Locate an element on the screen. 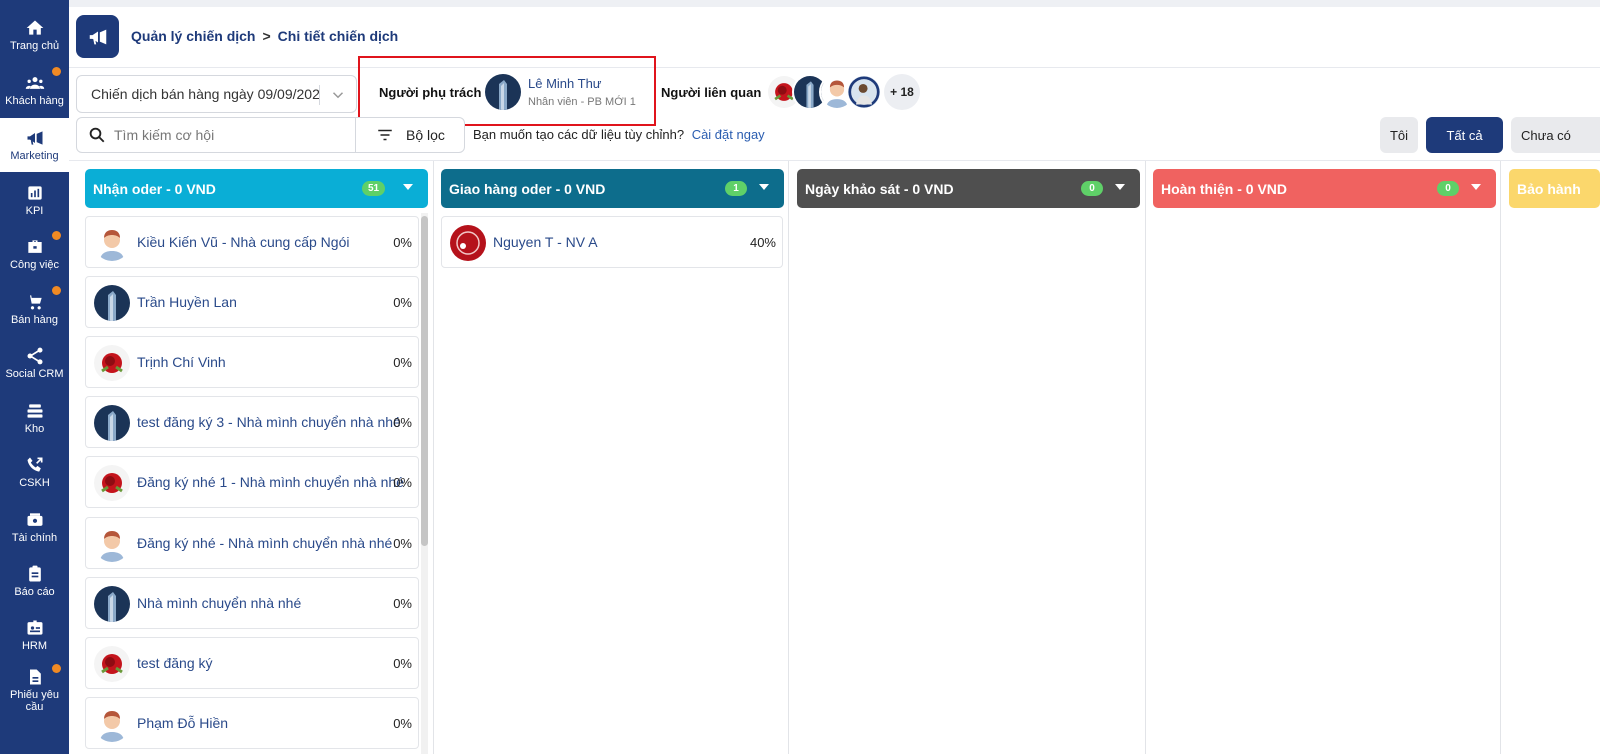 This screenshot has width=1600, height=754. rose-avatar-icon is located at coordinates (112, 363).